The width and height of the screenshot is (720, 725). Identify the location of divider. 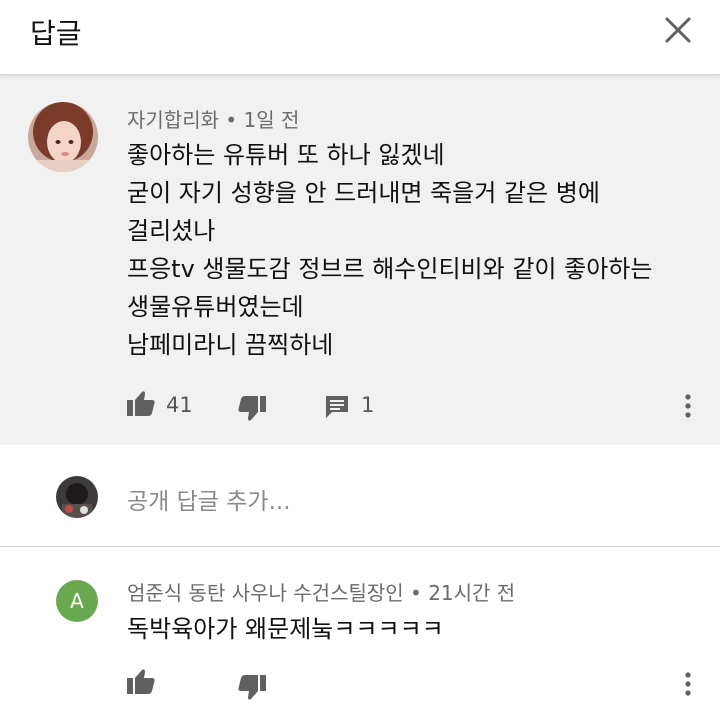
(360, 546).